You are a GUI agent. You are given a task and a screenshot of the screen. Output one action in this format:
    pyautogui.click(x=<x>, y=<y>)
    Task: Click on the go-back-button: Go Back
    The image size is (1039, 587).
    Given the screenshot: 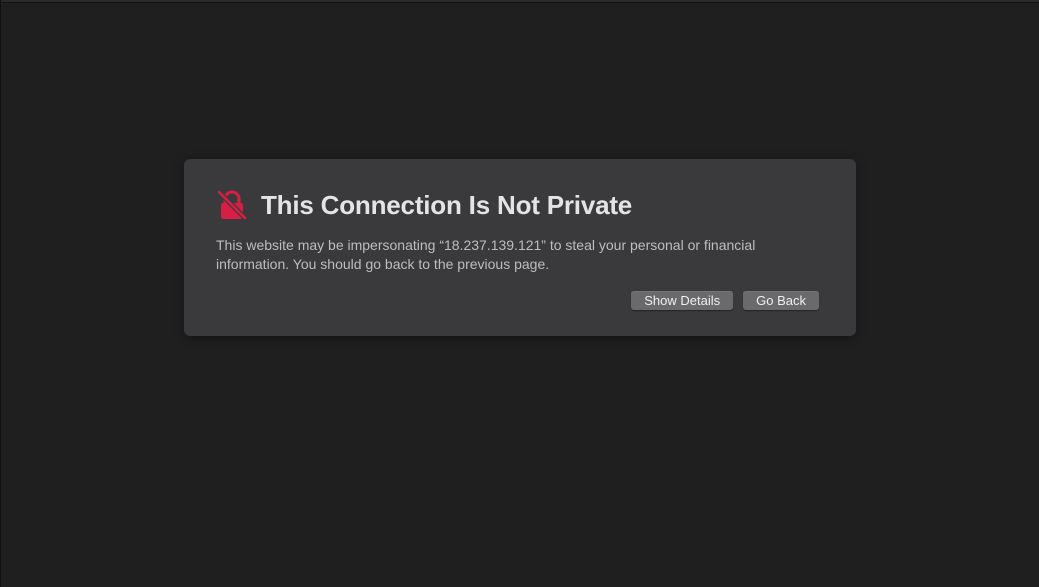 What is the action you would take?
    pyautogui.click(x=781, y=300)
    